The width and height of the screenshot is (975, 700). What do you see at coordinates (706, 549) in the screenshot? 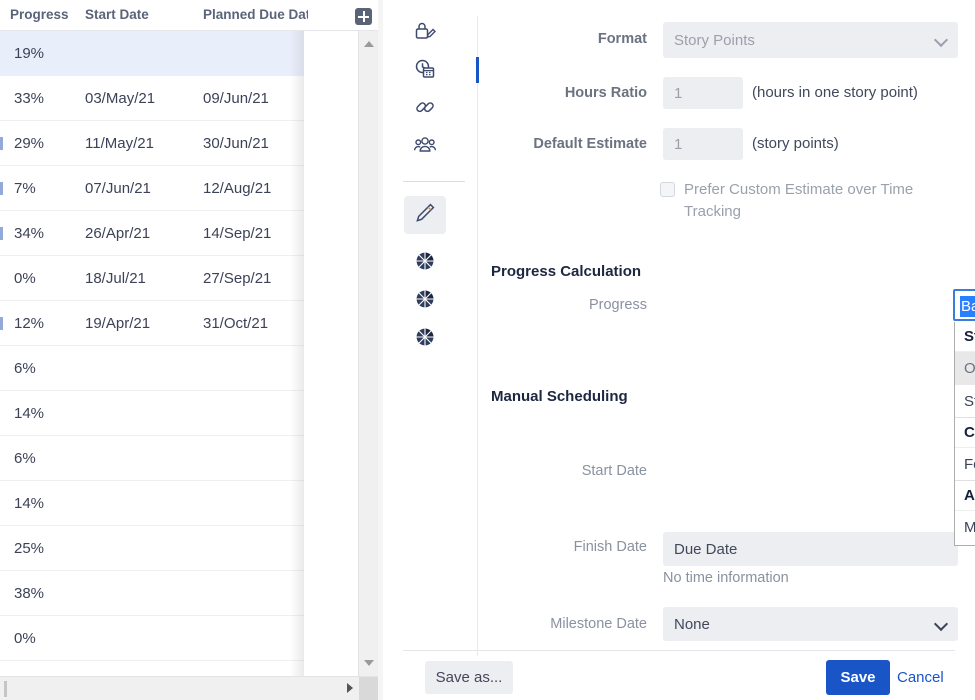
I see `finish-date-value: Due Date` at bounding box center [706, 549].